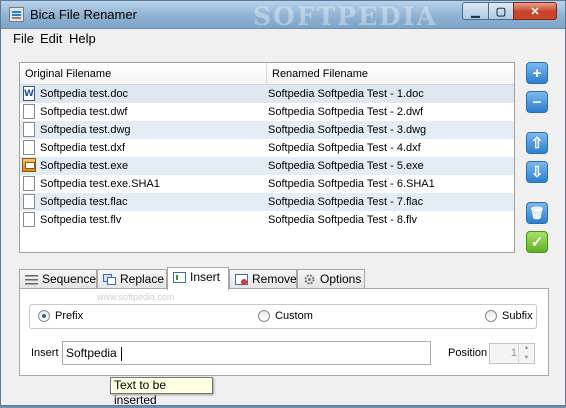 The width and height of the screenshot is (566, 408). Describe the element at coordinates (526, 358) in the screenshot. I see `stepper-down-icon: ▼` at that location.